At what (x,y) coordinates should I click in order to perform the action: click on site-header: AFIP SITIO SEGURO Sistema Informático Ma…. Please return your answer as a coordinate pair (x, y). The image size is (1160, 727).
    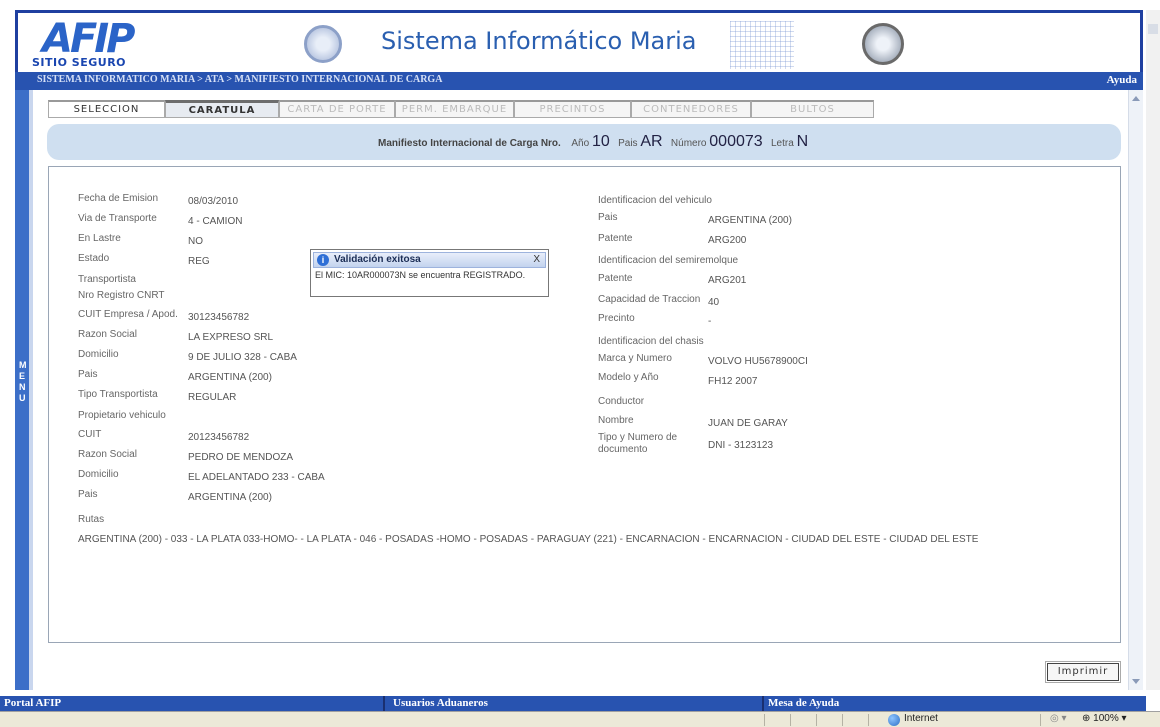
    Looking at the image, I should click on (579, 41).